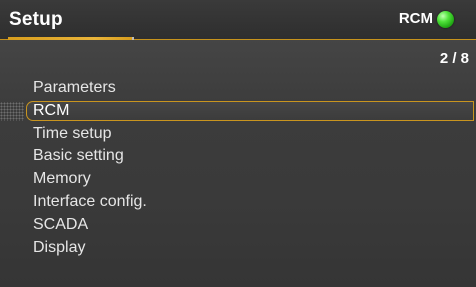 This screenshot has width=476, height=287. I want to click on selection-highlight, so click(250, 110).